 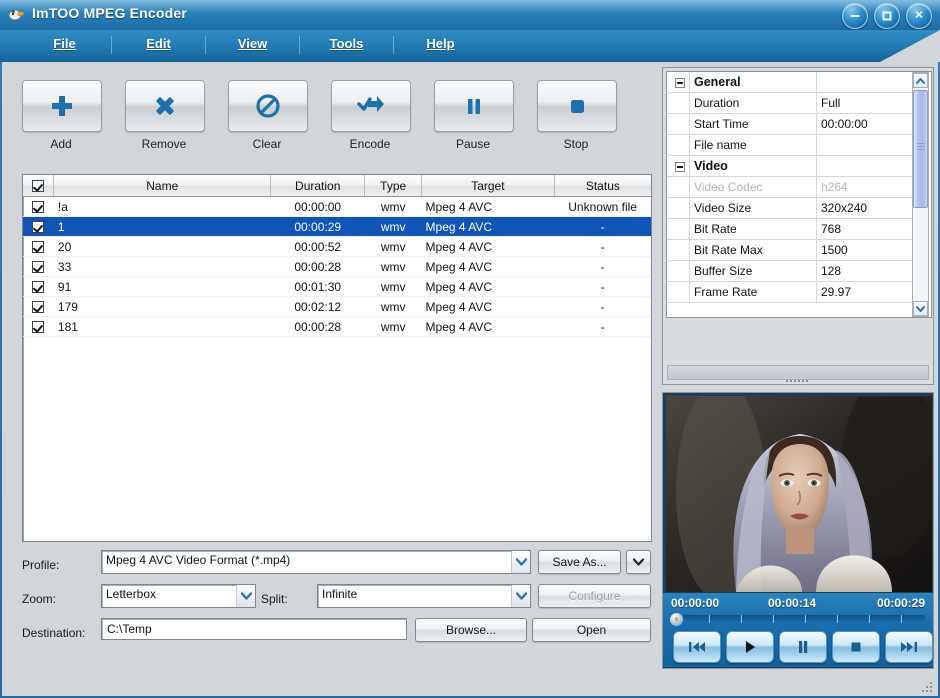 What do you see at coordinates (927, 687) in the screenshot?
I see `resize-grip` at bounding box center [927, 687].